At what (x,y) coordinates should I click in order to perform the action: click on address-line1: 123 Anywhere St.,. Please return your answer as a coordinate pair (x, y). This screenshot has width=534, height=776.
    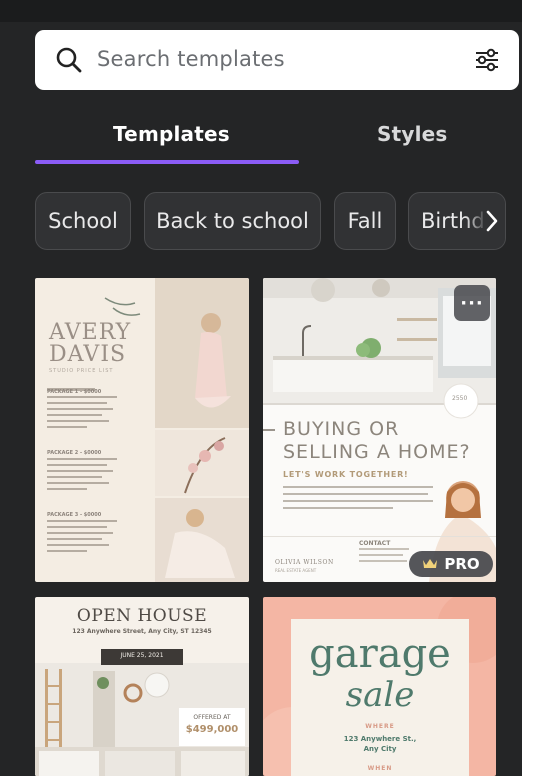
    Looking at the image, I should click on (380, 739).